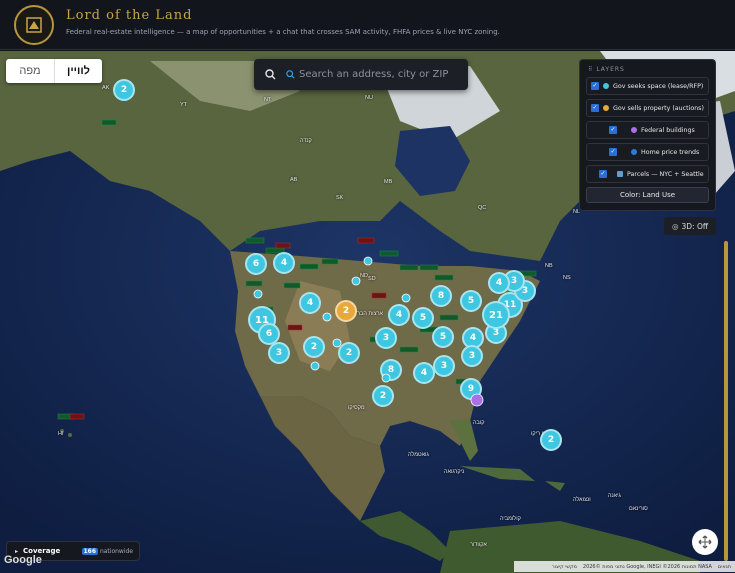 The image size is (735, 573). What do you see at coordinates (620, 174) in the screenshot?
I see `parcel-icon` at bounding box center [620, 174].